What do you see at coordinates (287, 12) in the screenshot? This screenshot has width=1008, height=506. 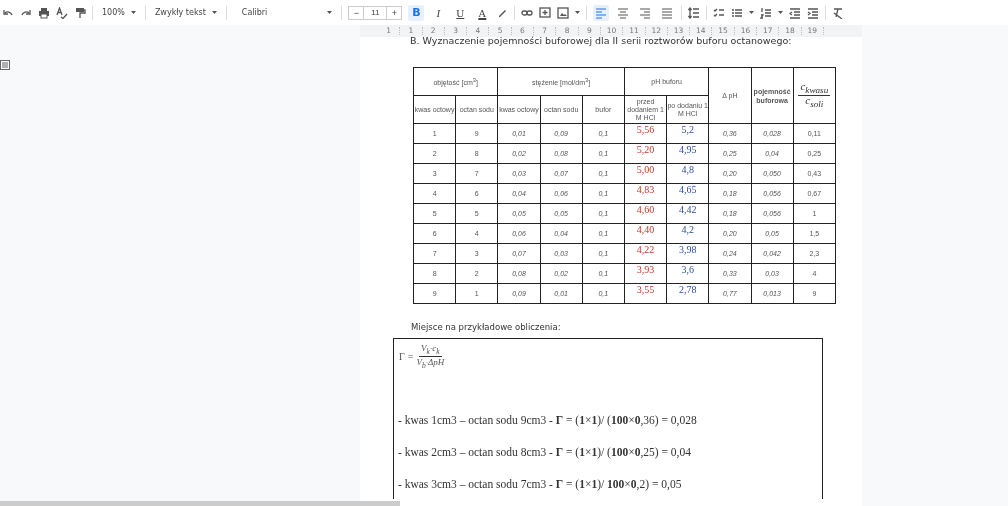 I see `font-dropdown: Calibri` at bounding box center [287, 12].